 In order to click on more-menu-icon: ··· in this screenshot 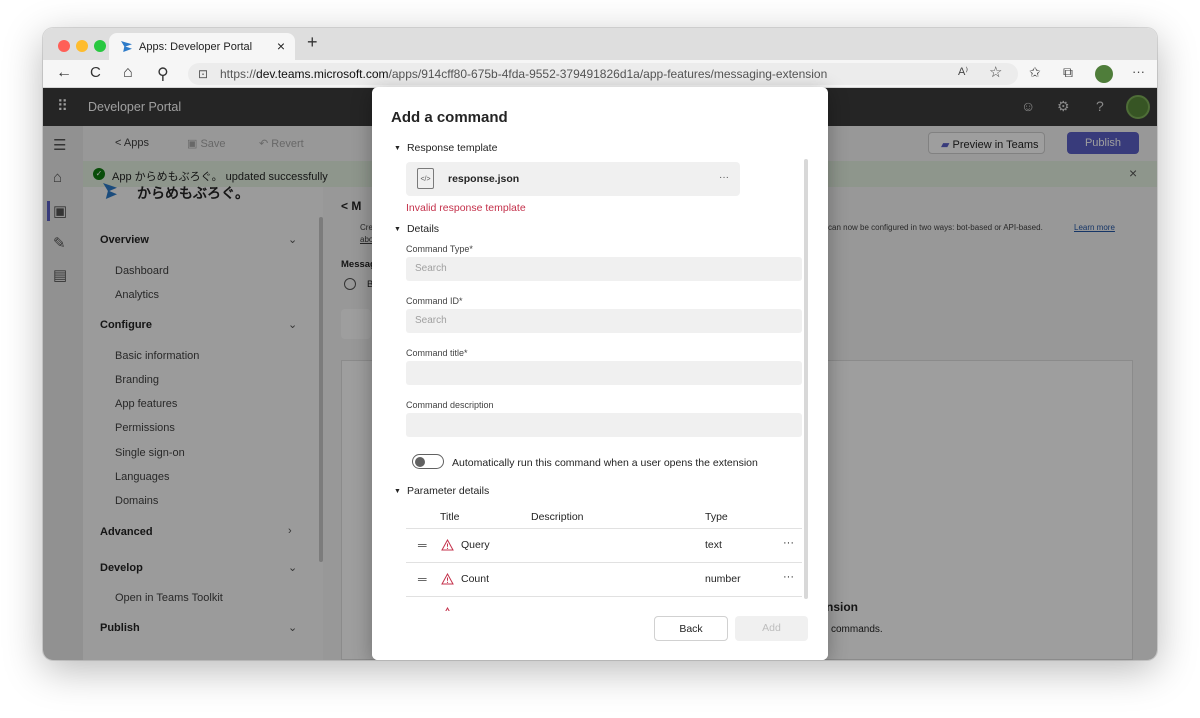, I will do `click(1138, 71)`.